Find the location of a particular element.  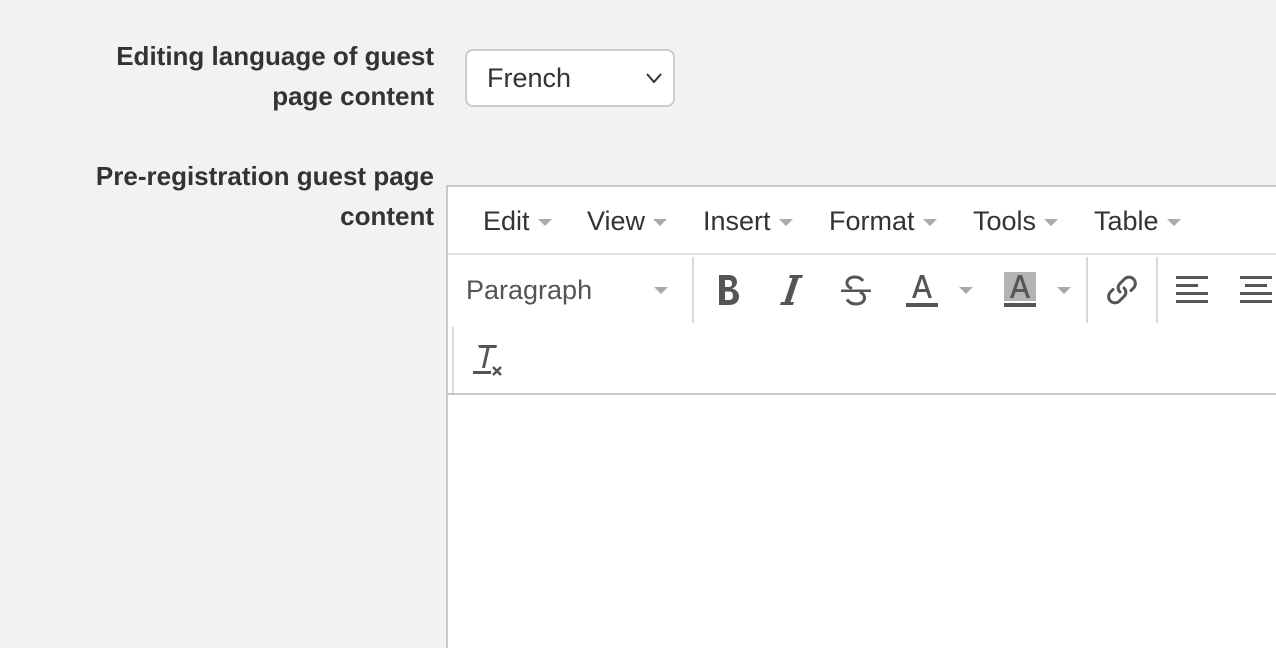

text-color-icon is located at coordinates (922, 291).